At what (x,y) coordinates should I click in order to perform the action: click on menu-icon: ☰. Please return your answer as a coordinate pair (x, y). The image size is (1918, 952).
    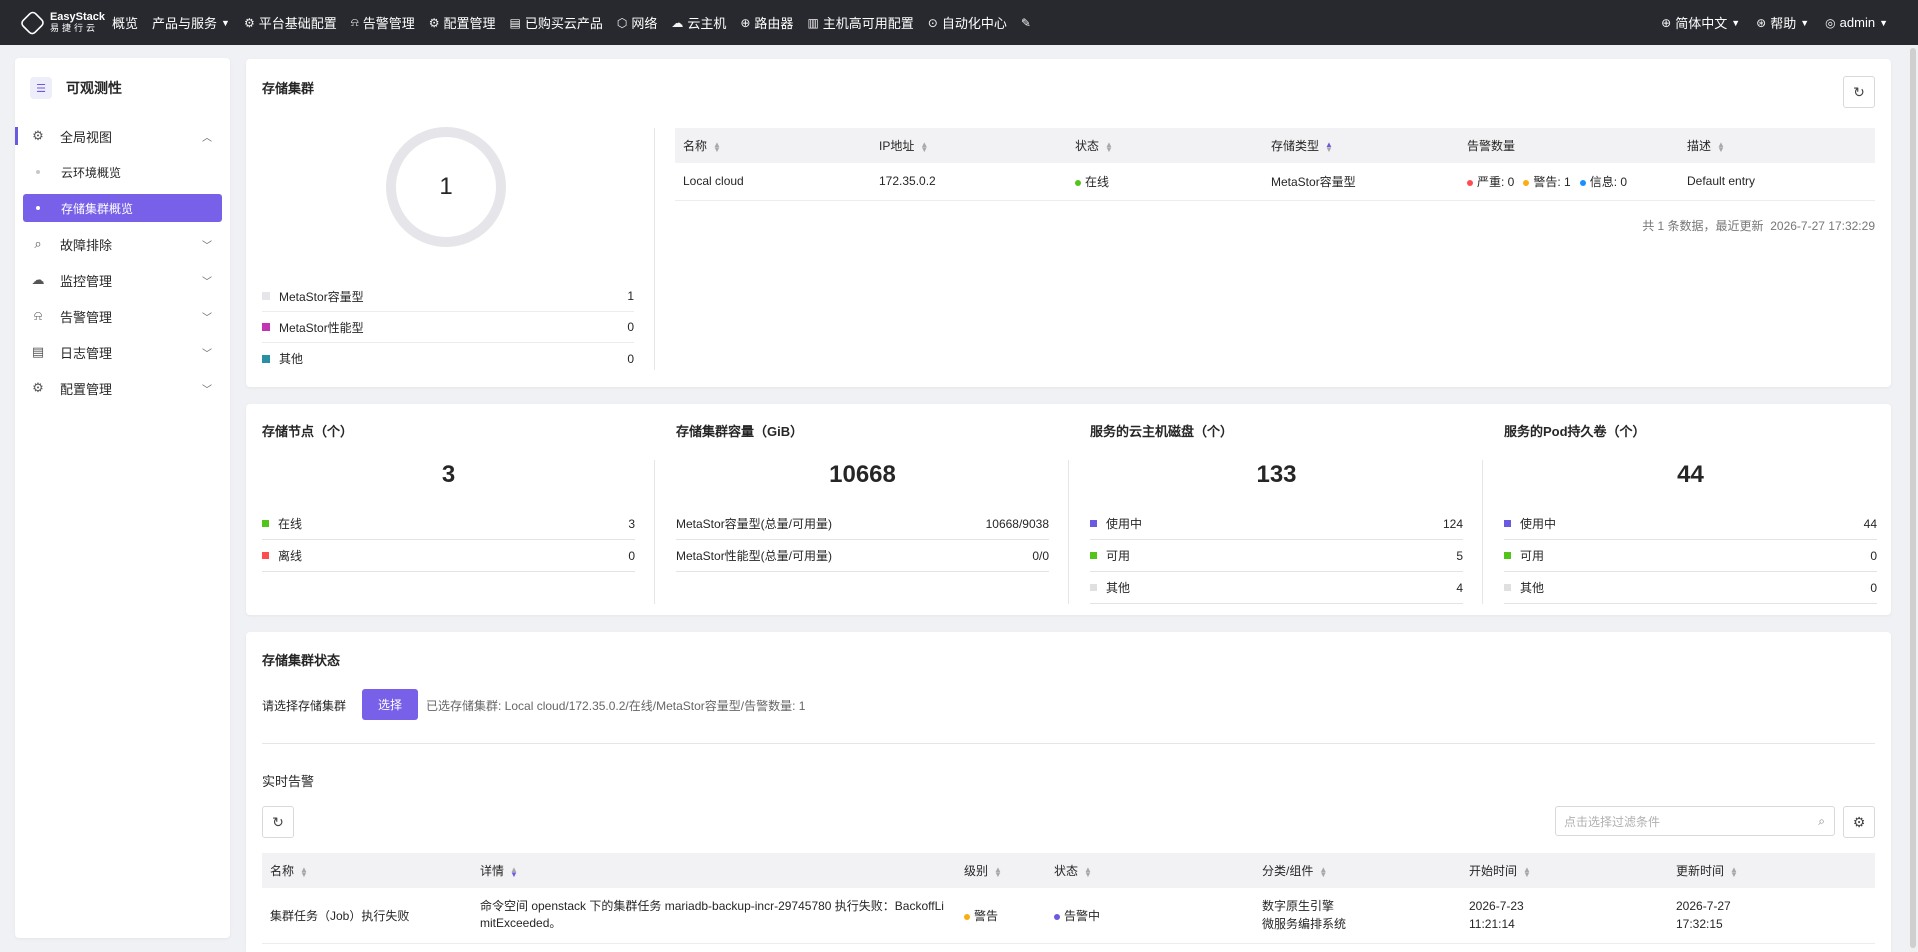
    Looking at the image, I should click on (41, 88).